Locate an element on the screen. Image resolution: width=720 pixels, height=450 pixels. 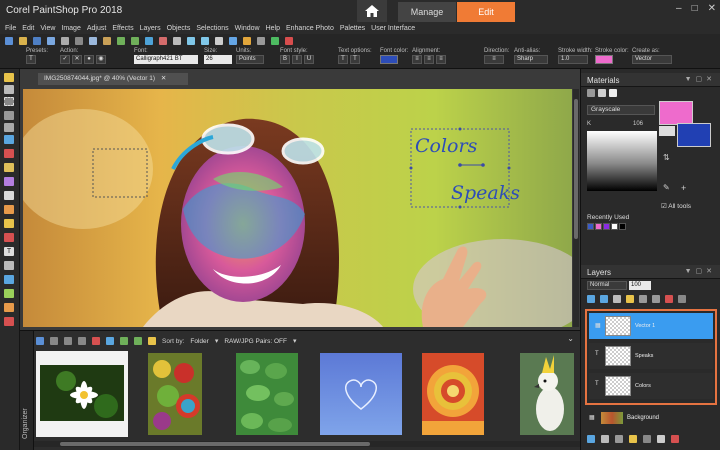
batch-icon is located at coordinates (152, 341).